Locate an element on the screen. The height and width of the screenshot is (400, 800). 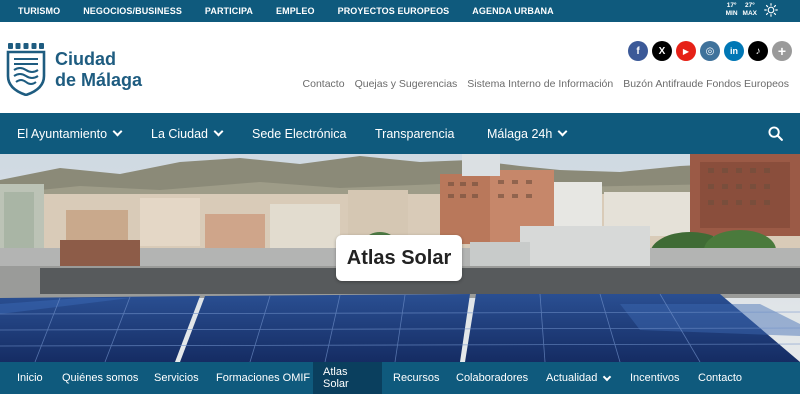
nav-item-label: Transparencia is located at coordinates (415, 133).